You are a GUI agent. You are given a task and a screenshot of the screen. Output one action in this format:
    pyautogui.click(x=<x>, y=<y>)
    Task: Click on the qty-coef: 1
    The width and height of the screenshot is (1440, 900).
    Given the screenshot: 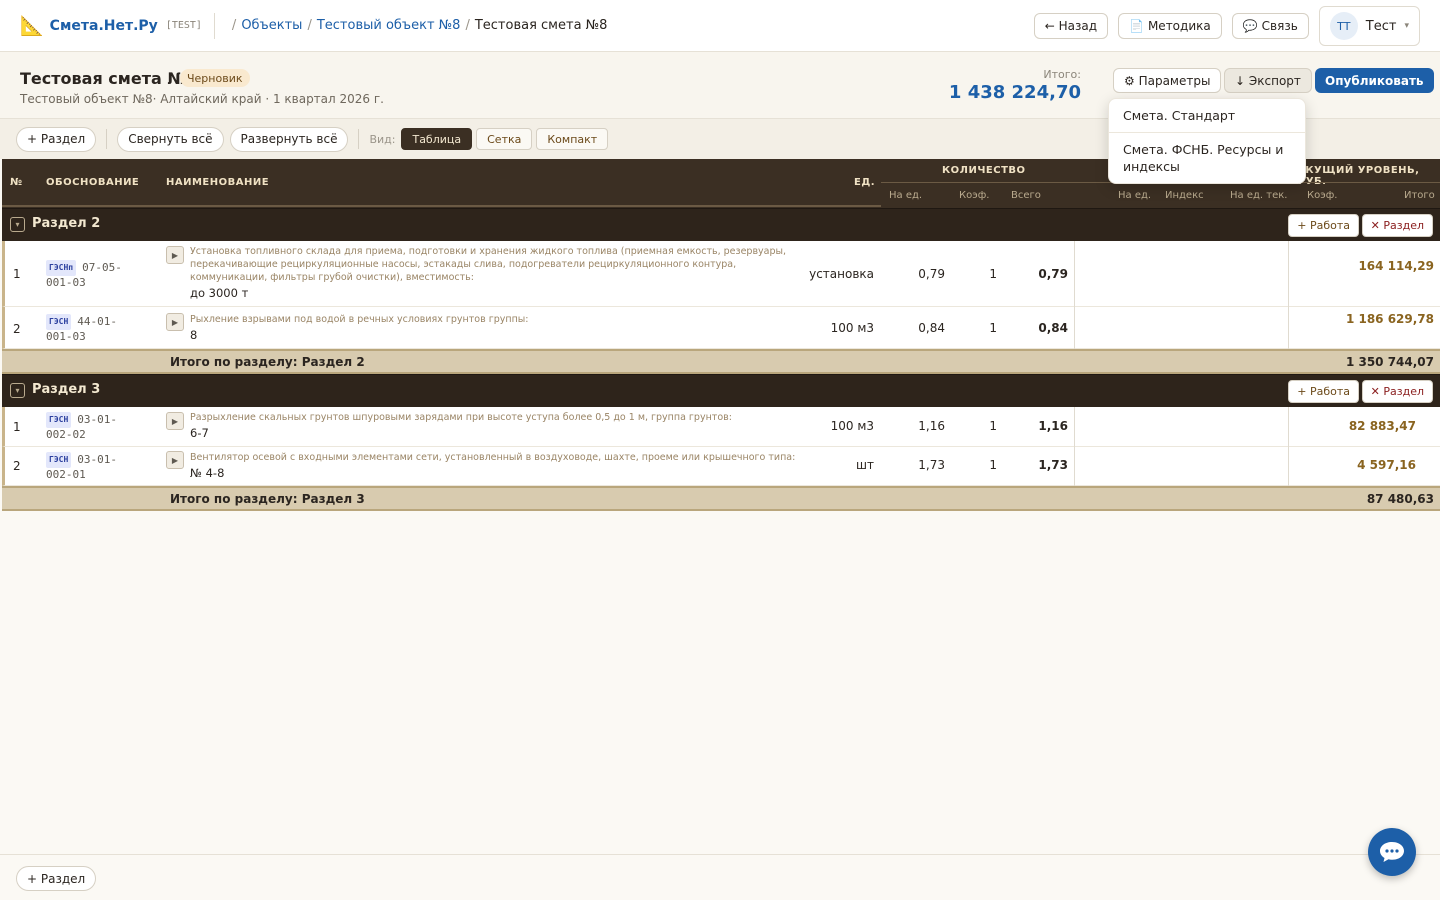 What is the action you would take?
    pyautogui.click(x=993, y=426)
    